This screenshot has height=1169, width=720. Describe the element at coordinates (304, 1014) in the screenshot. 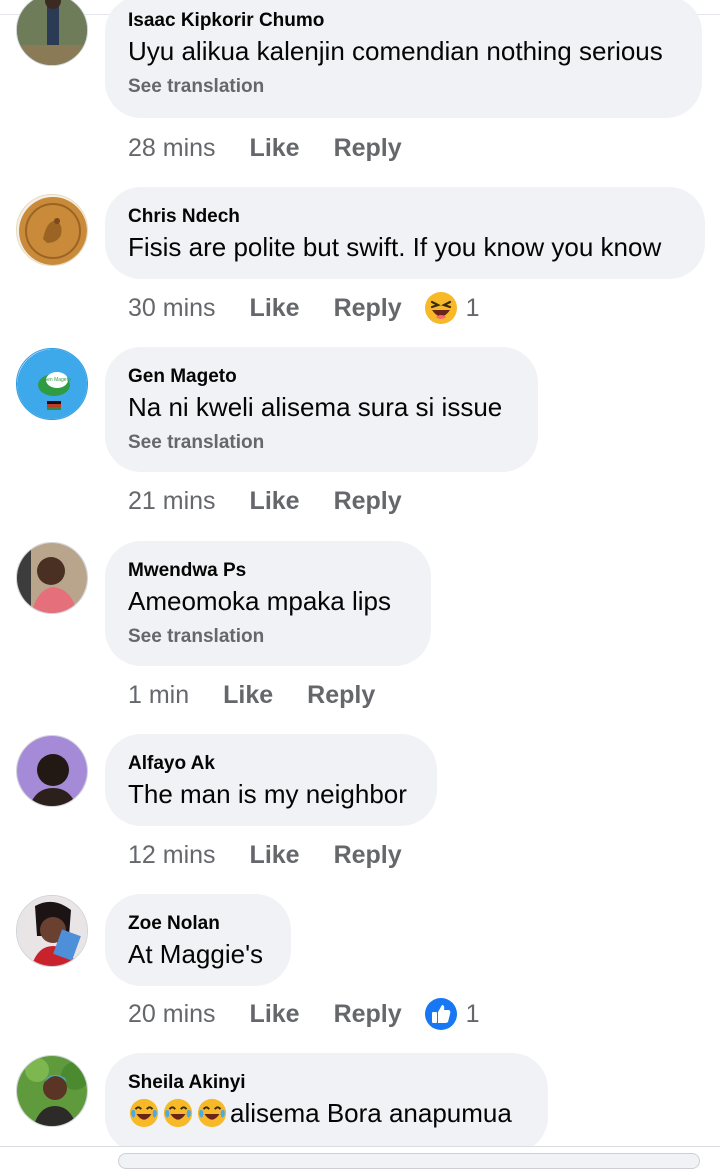

I see `comment-actions: 20 mins Like Reply 1` at that location.